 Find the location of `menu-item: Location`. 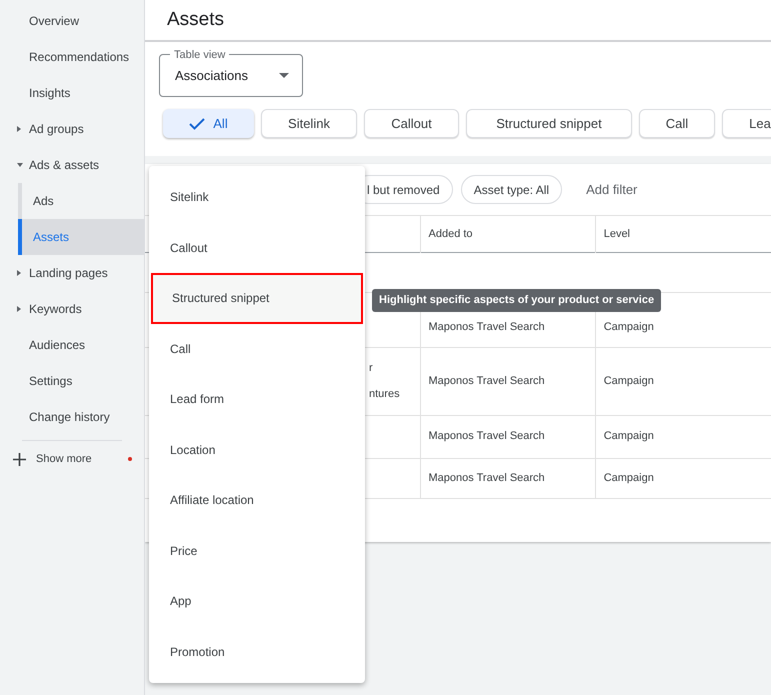

menu-item: Location is located at coordinates (257, 449).